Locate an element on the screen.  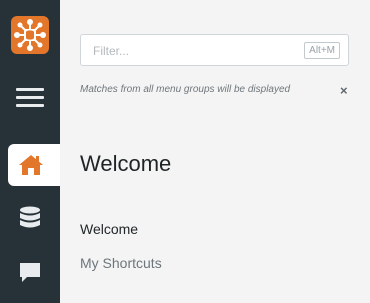
sidebar-item-database is located at coordinates (34, 219).